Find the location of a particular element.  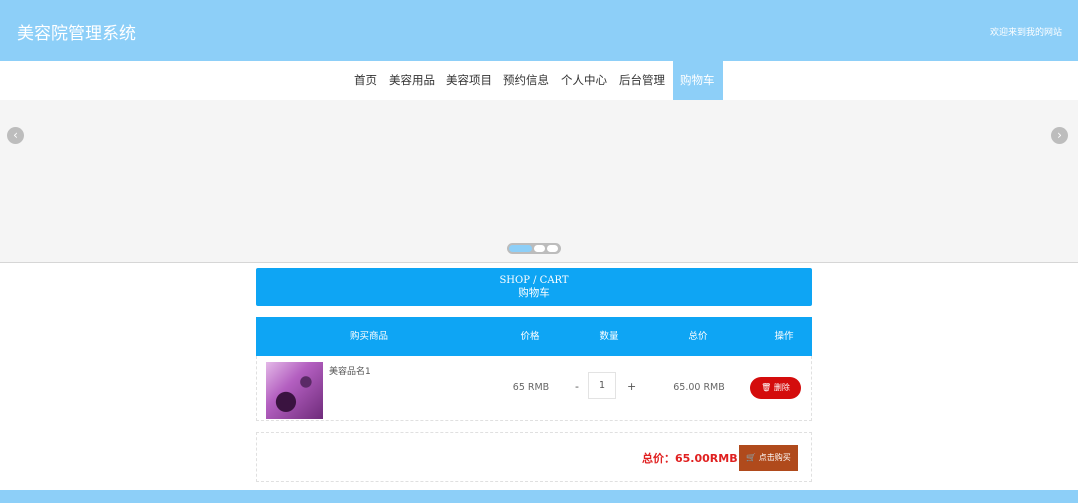

main-nav: 首页 美容用品 美容项目 预约信息 个人中心 后台管理 购物车 is located at coordinates (539, 80).